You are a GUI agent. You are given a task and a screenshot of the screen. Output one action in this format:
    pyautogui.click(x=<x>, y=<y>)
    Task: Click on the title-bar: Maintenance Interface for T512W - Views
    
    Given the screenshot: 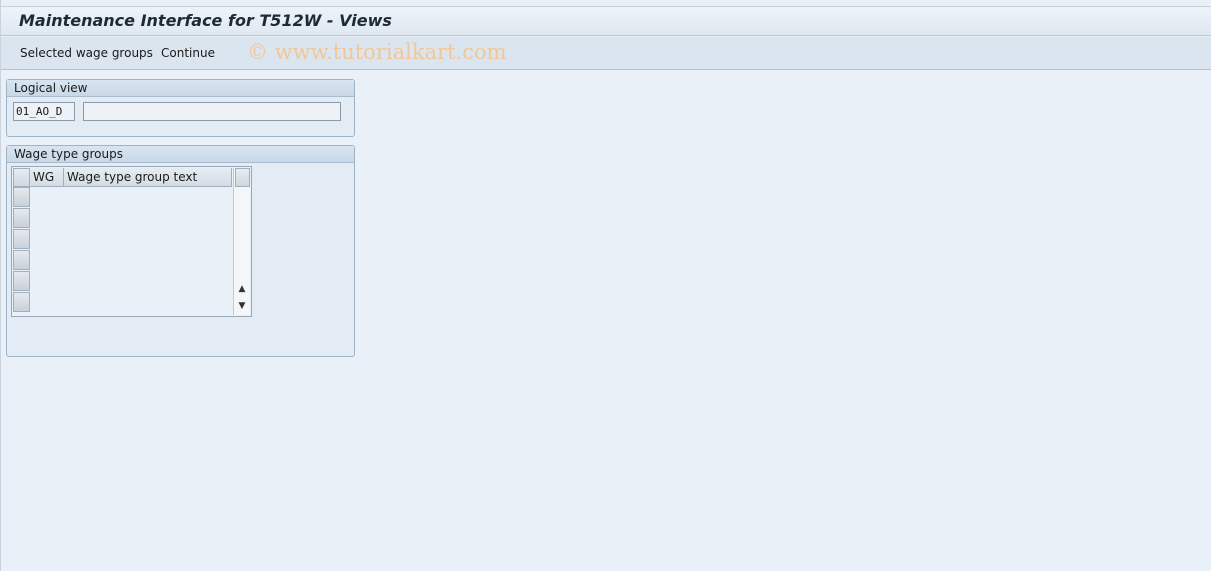 What is the action you would take?
    pyautogui.click(x=606, y=21)
    